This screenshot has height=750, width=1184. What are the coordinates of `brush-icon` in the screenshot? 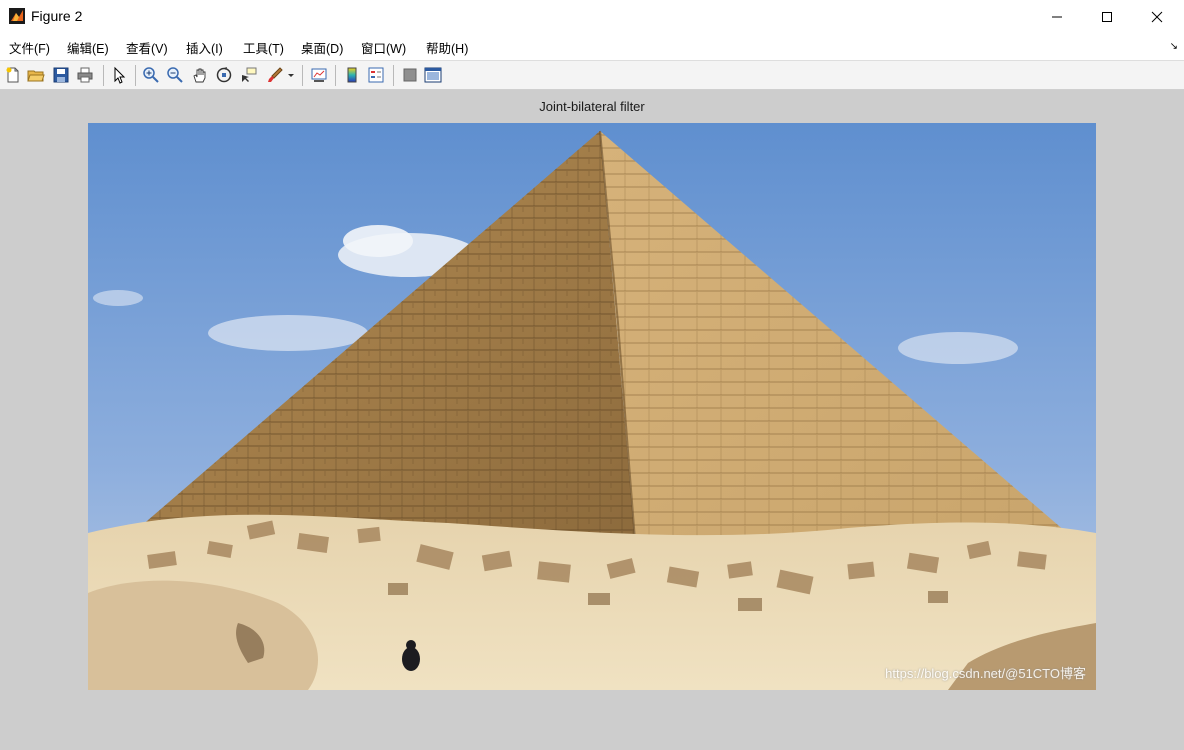 It's located at (275, 75).